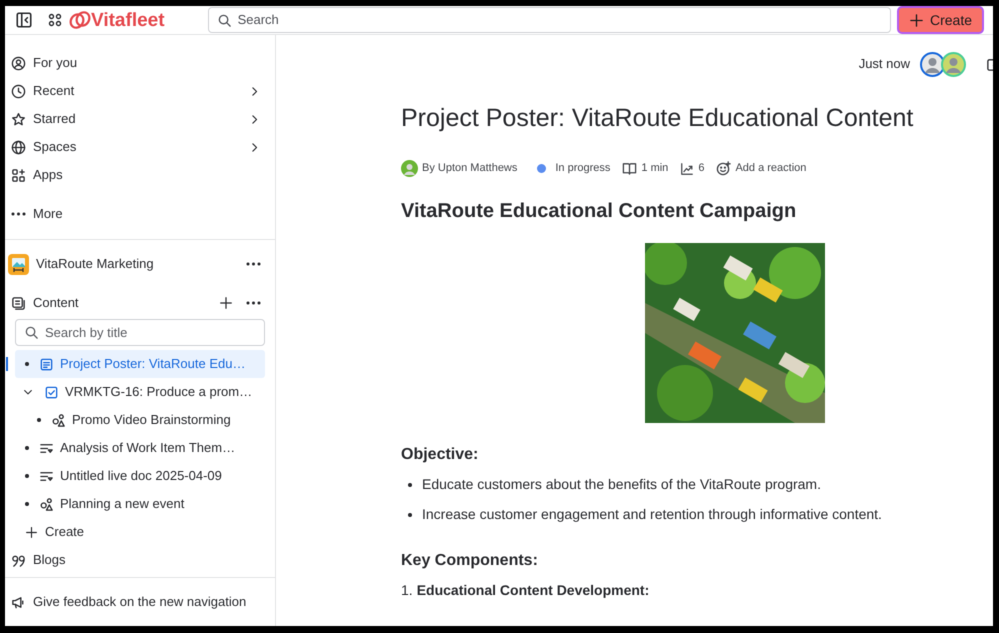 Image resolution: width=999 pixels, height=633 pixels. What do you see at coordinates (18, 119) in the screenshot?
I see `star-icon` at bounding box center [18, 119].